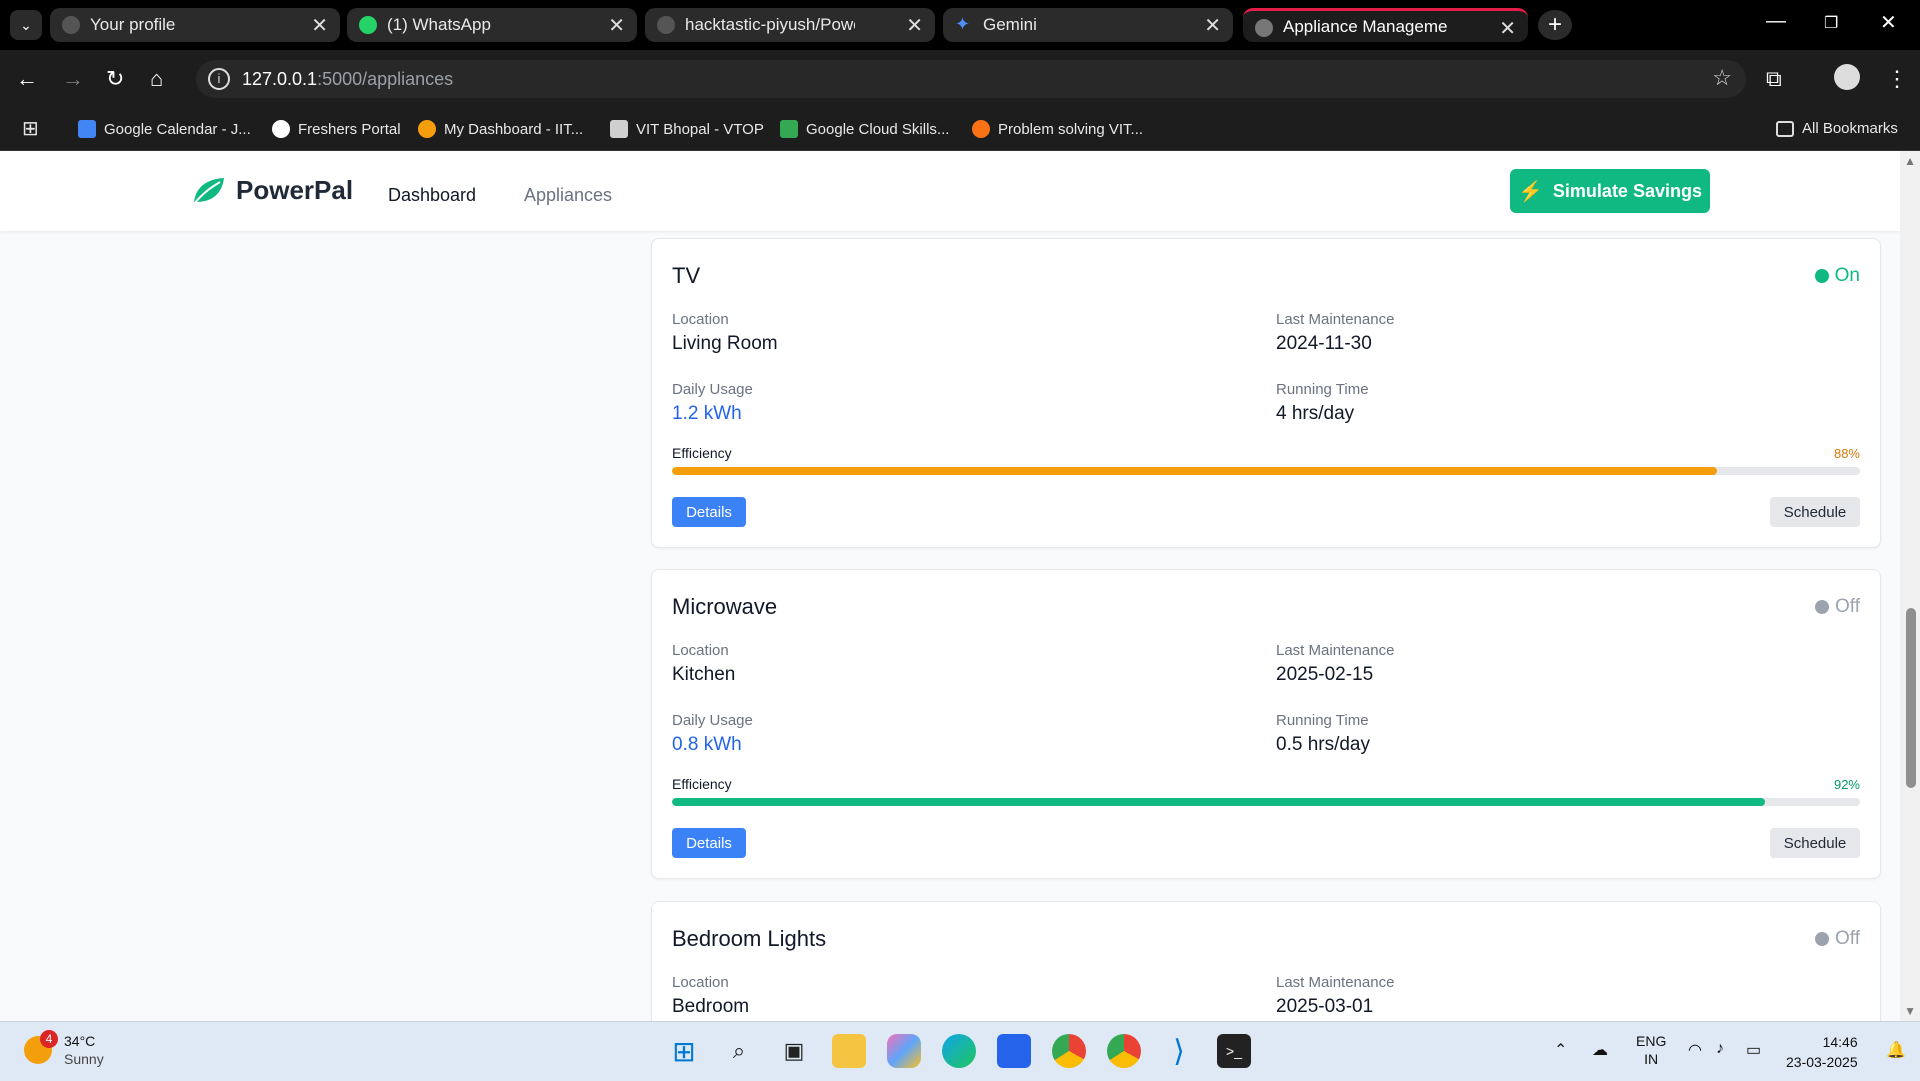 The height and width of the screenshot is (1081, 1920). Describe the element at coordinates (1600, 1050) in the screenshot. I see `onedrive-icon: ☁` at that location.